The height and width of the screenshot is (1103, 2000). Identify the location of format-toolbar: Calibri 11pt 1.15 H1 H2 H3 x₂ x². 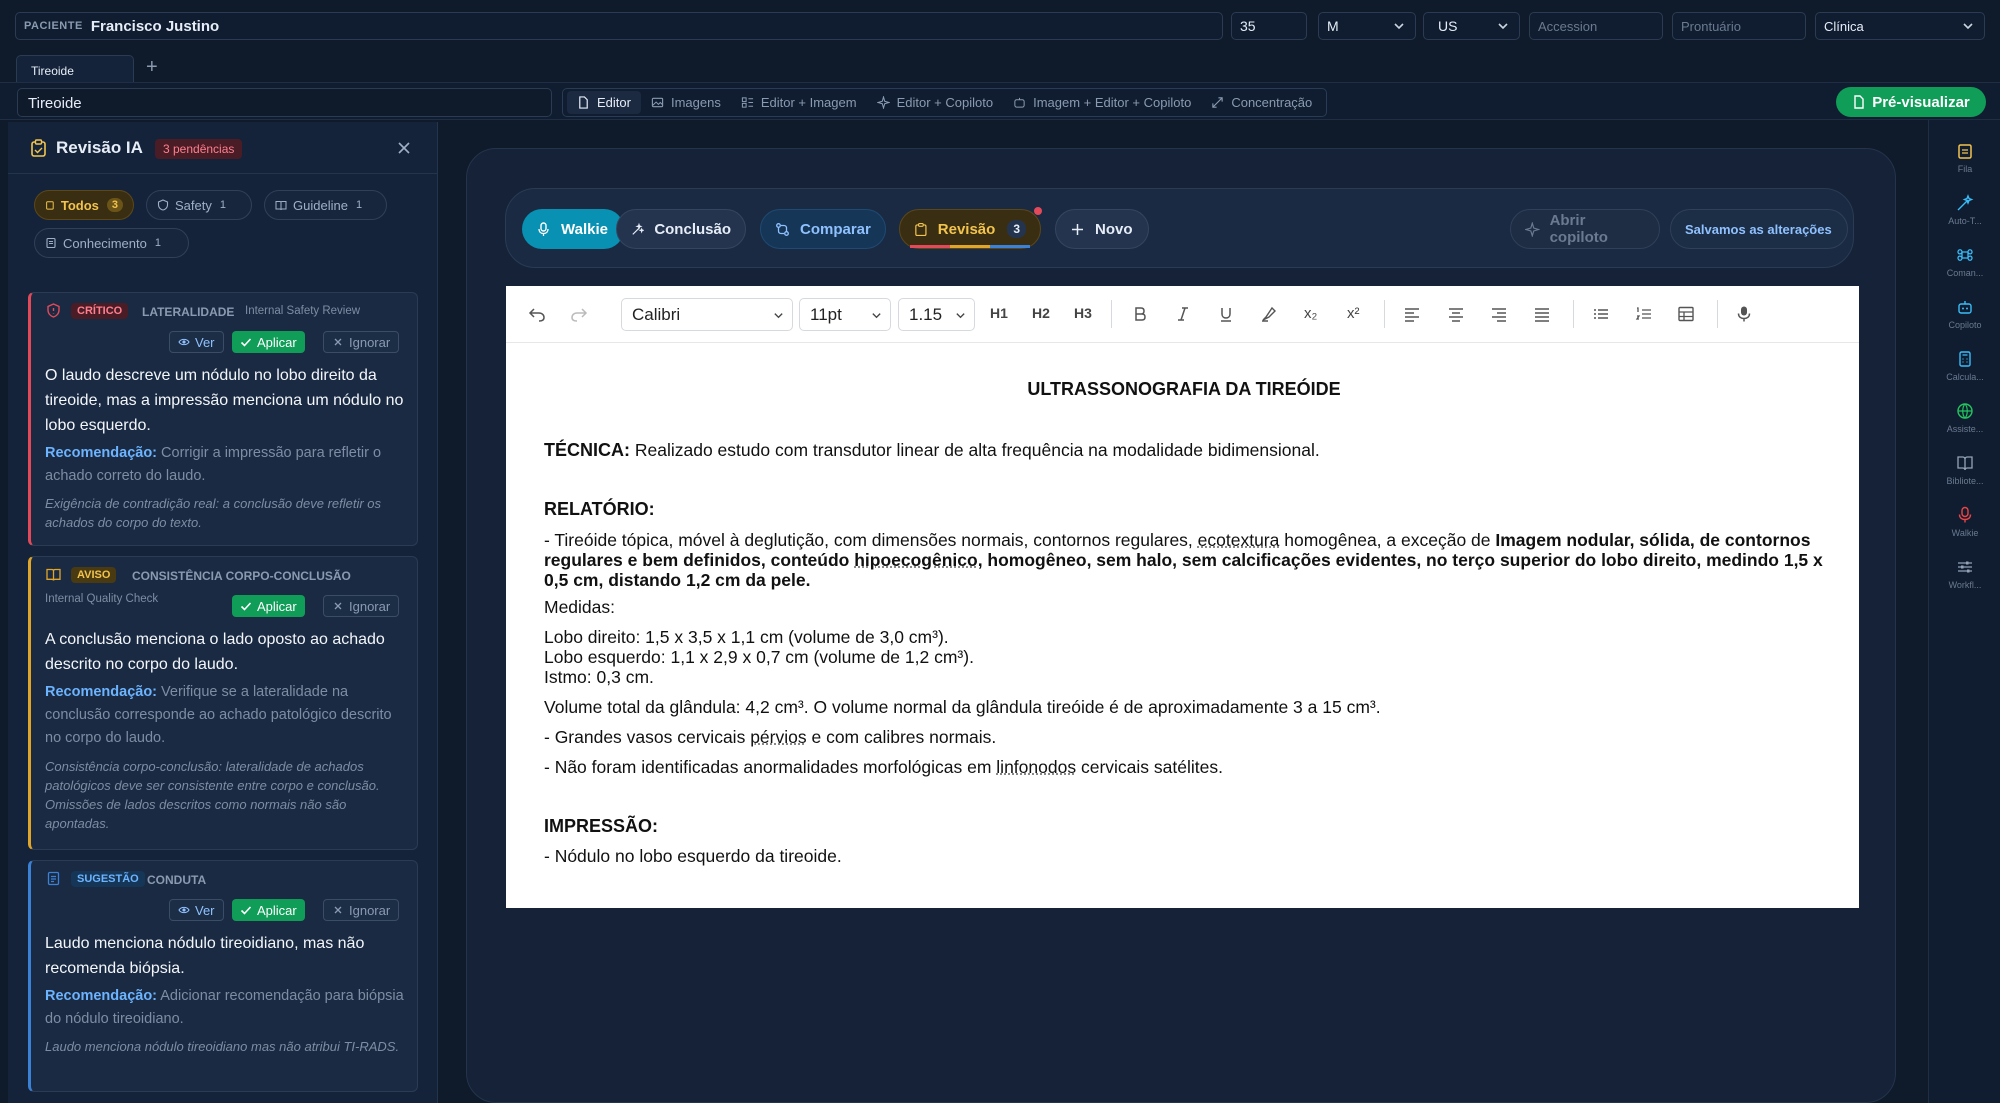
(1182, 314).